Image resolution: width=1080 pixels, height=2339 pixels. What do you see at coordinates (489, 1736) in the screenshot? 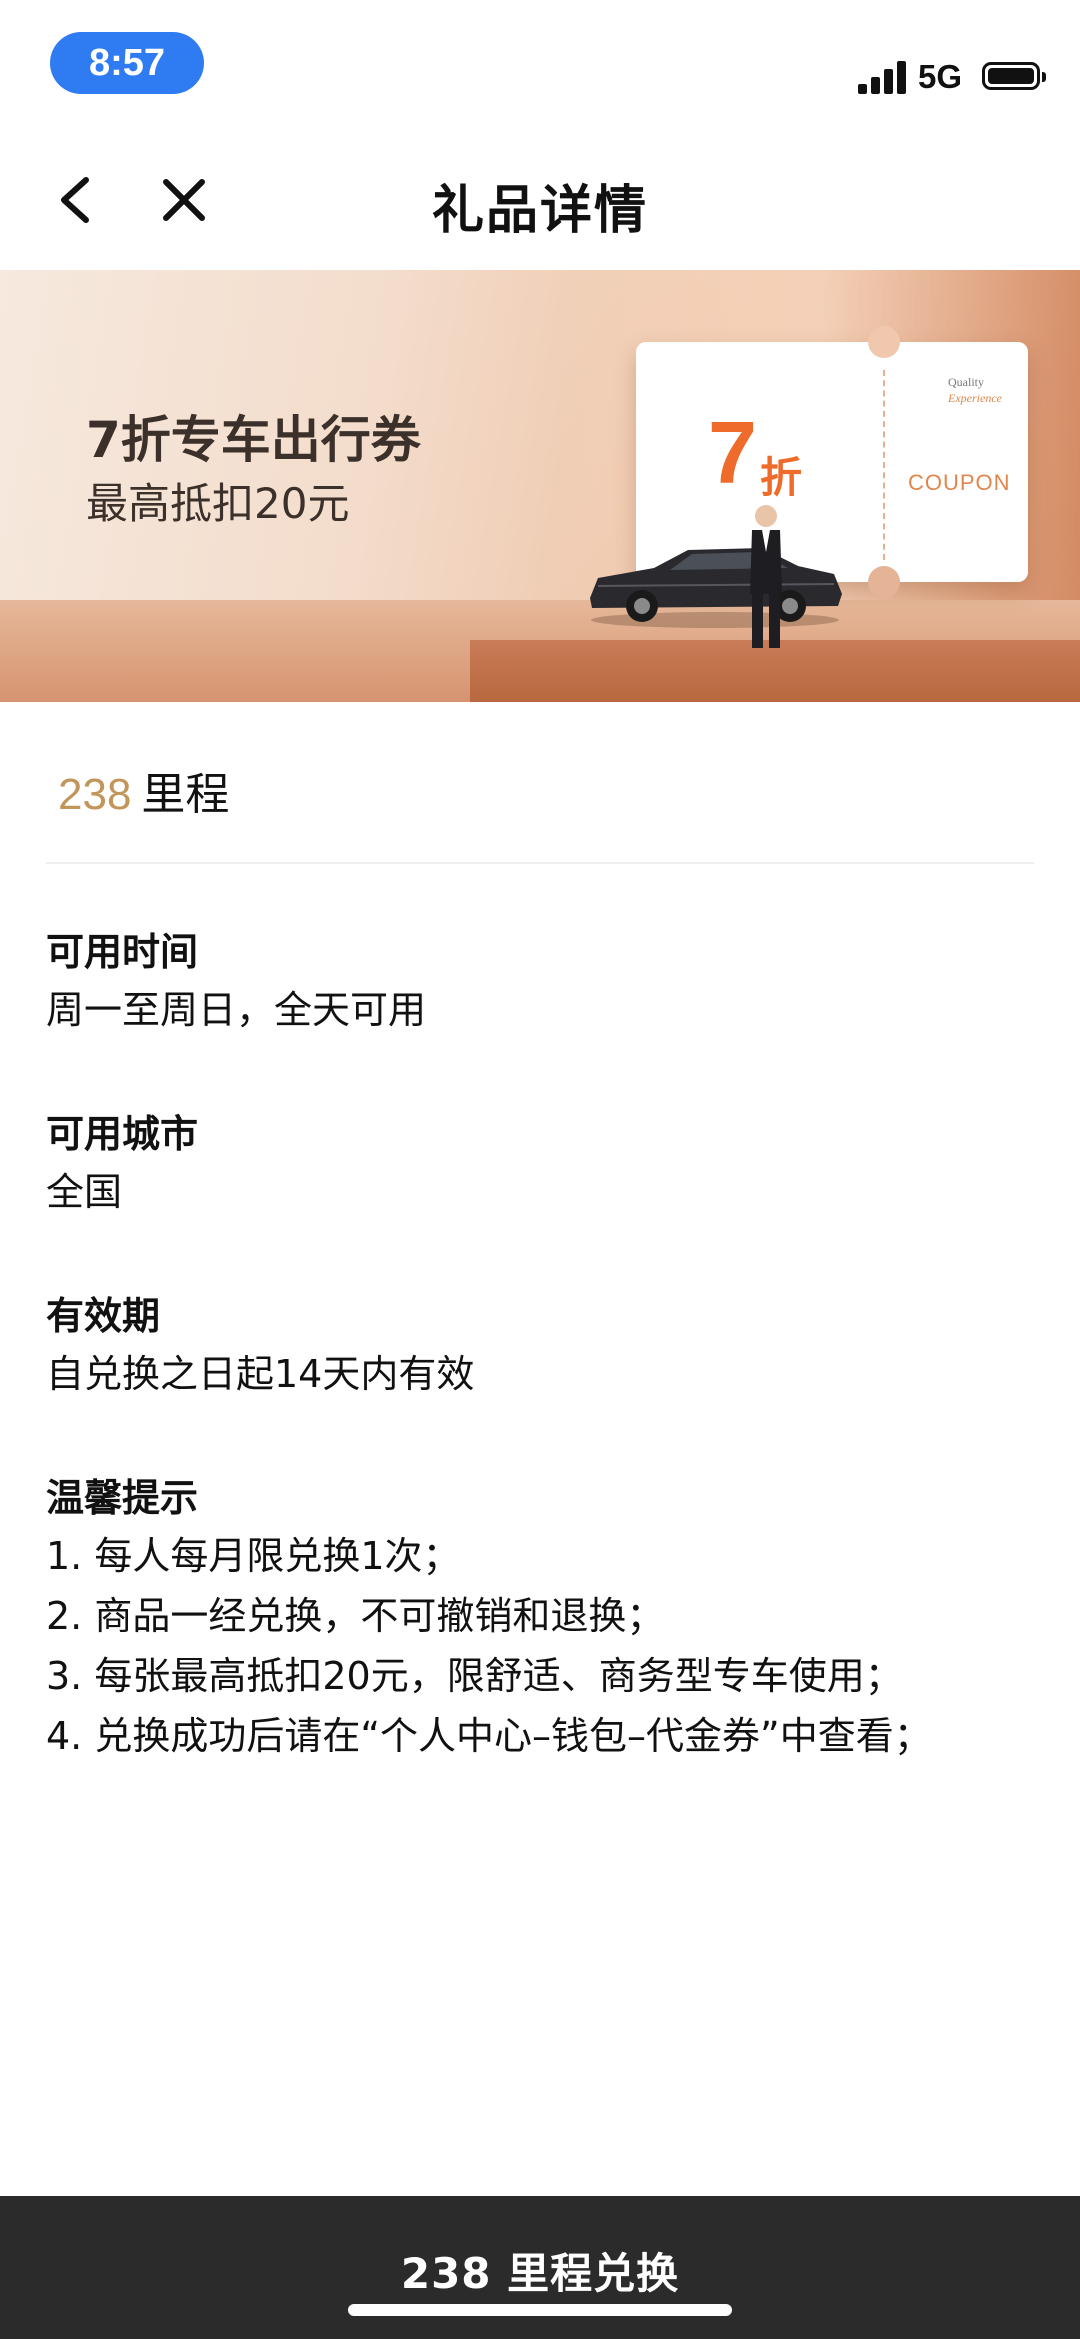
I see `tip-item: 4. 兑换成功后请在“个人中心–钱包–代金券”中查看；` at bounding box center [489, 1736].